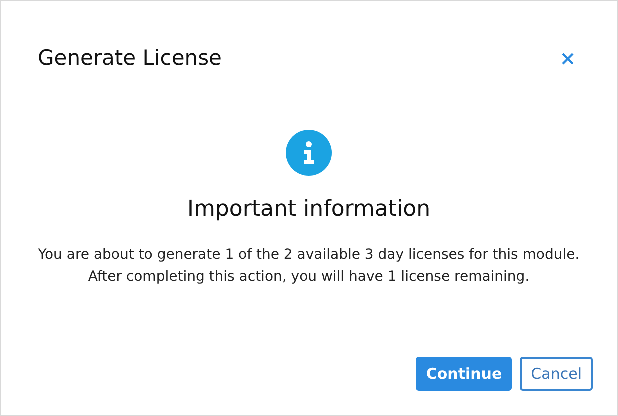 This screenshot has width=618, height=416. What do you see at coordinates (309, 210) in the screenshot?
I see `dialog-heading: Important information` at bounding box center [309, 210].